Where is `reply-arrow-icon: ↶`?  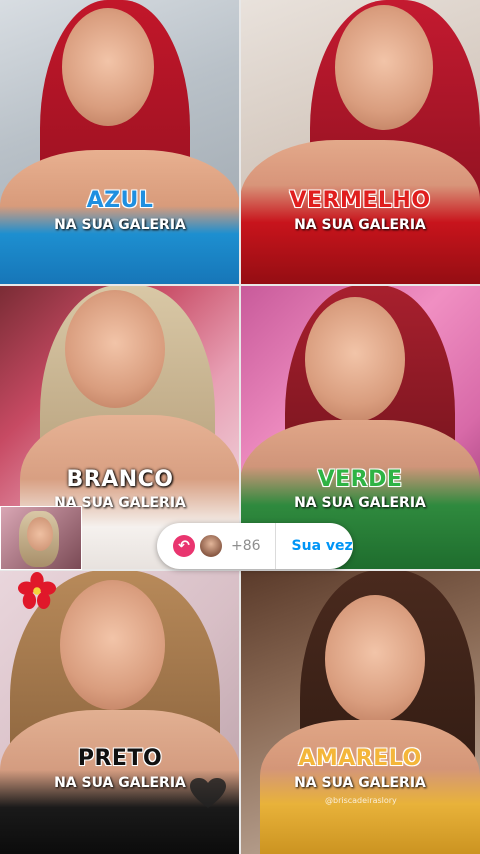
reply-arrow-icon: ↶ is located at coordinates (184, 546).